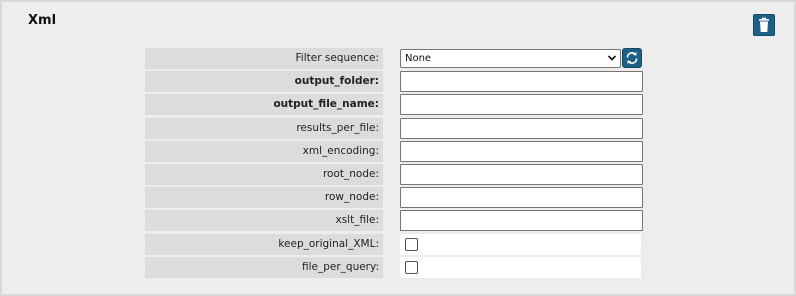 This screenshot has width=796, height=296. What do you see at coordinates (521, 221) in the screenshot?
I see `xslt-file-input` at bounding box center [521, 221].